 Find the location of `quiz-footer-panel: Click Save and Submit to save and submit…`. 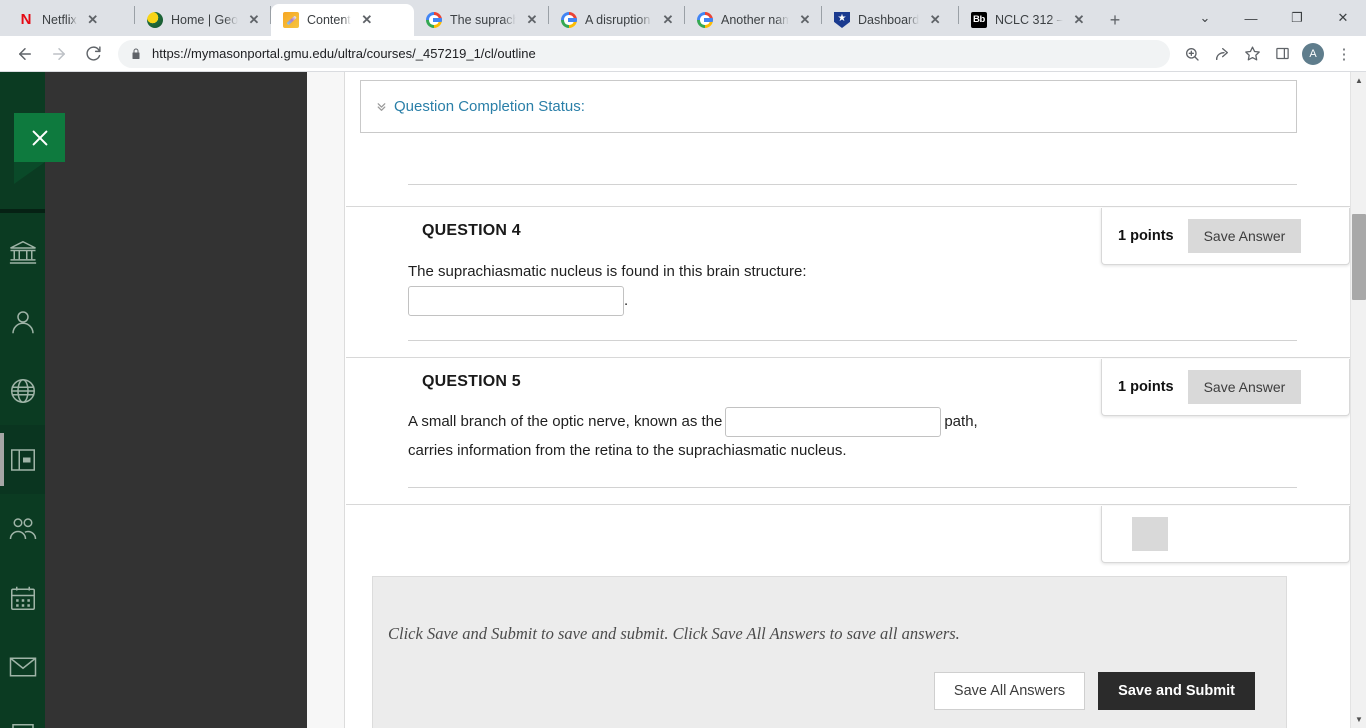

quiz-footer-panel: Click Save and Submit to save and submit… is located at coordinates (829, 652).